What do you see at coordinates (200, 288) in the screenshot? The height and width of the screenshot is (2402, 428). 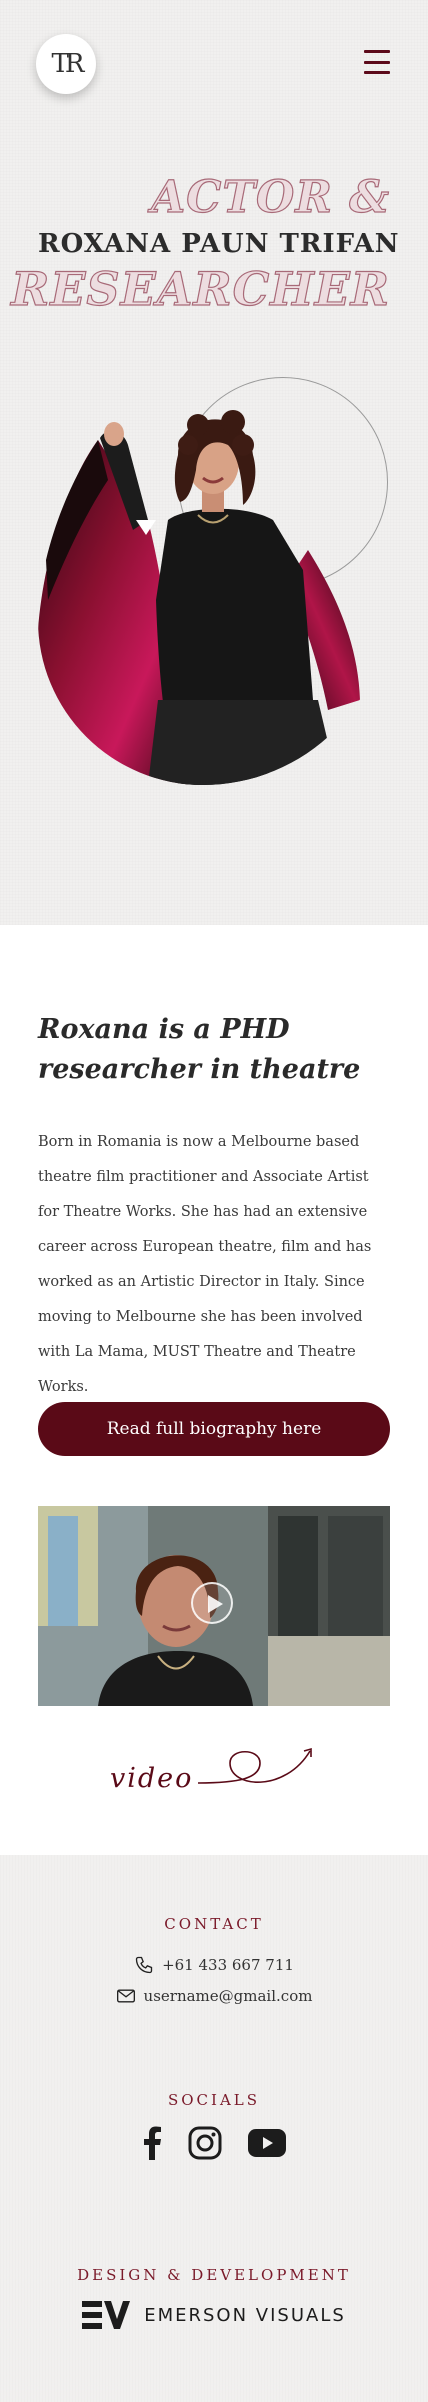 I see `headline-researcher: RESEARCHER` at bounding box center [200, 288].